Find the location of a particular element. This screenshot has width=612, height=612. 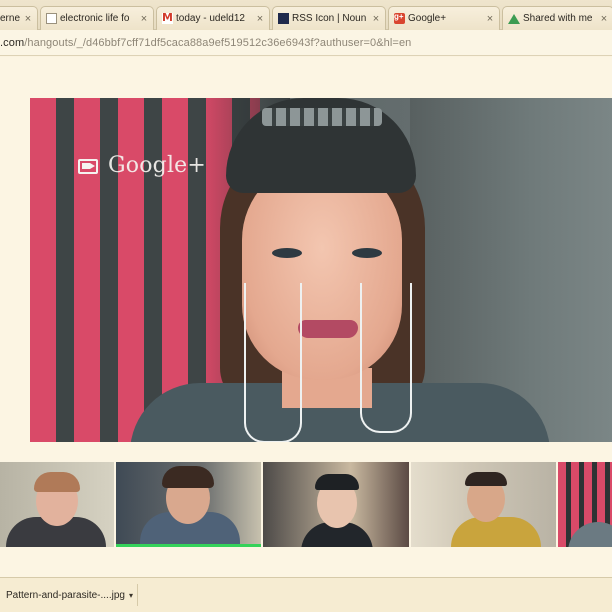

tab-title: ernet is located at coordinates (10, 18).